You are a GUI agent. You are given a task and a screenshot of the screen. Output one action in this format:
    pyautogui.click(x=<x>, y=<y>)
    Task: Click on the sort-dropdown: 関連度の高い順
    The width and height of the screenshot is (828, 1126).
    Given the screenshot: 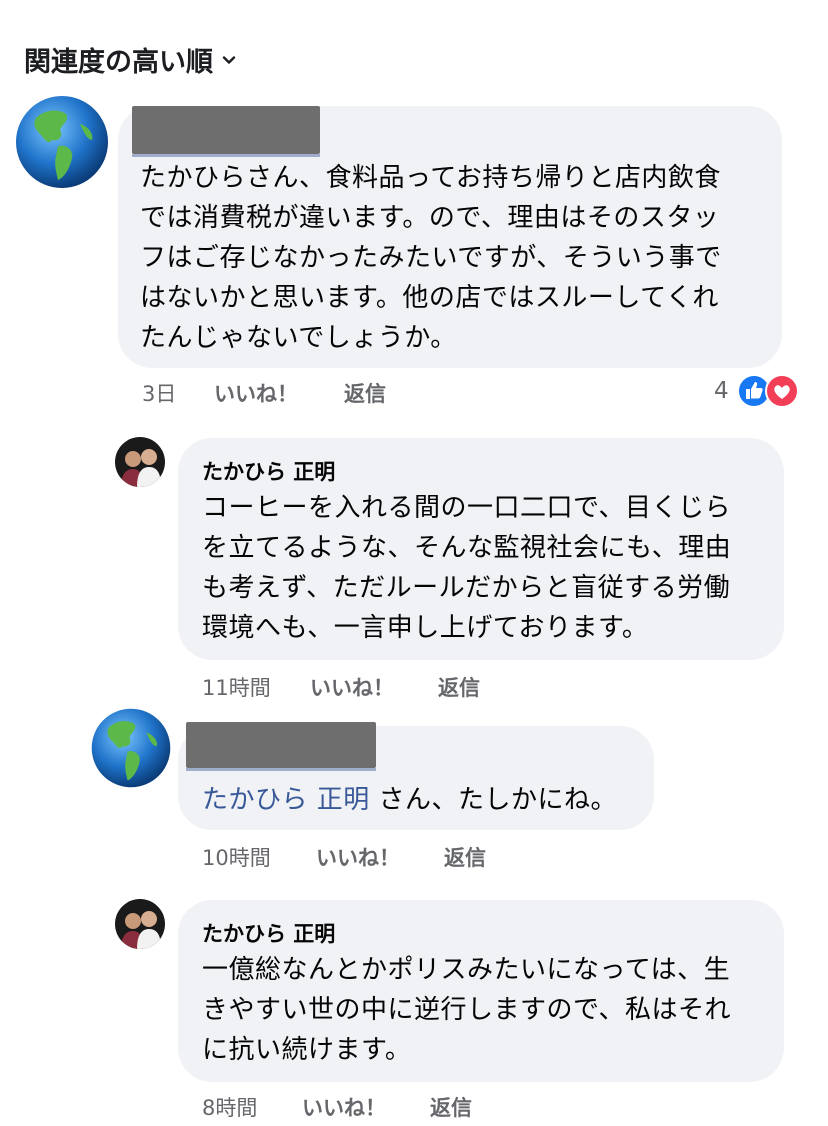 What is the action you would take?
    pyautogui.click(x=130, y=59)
    